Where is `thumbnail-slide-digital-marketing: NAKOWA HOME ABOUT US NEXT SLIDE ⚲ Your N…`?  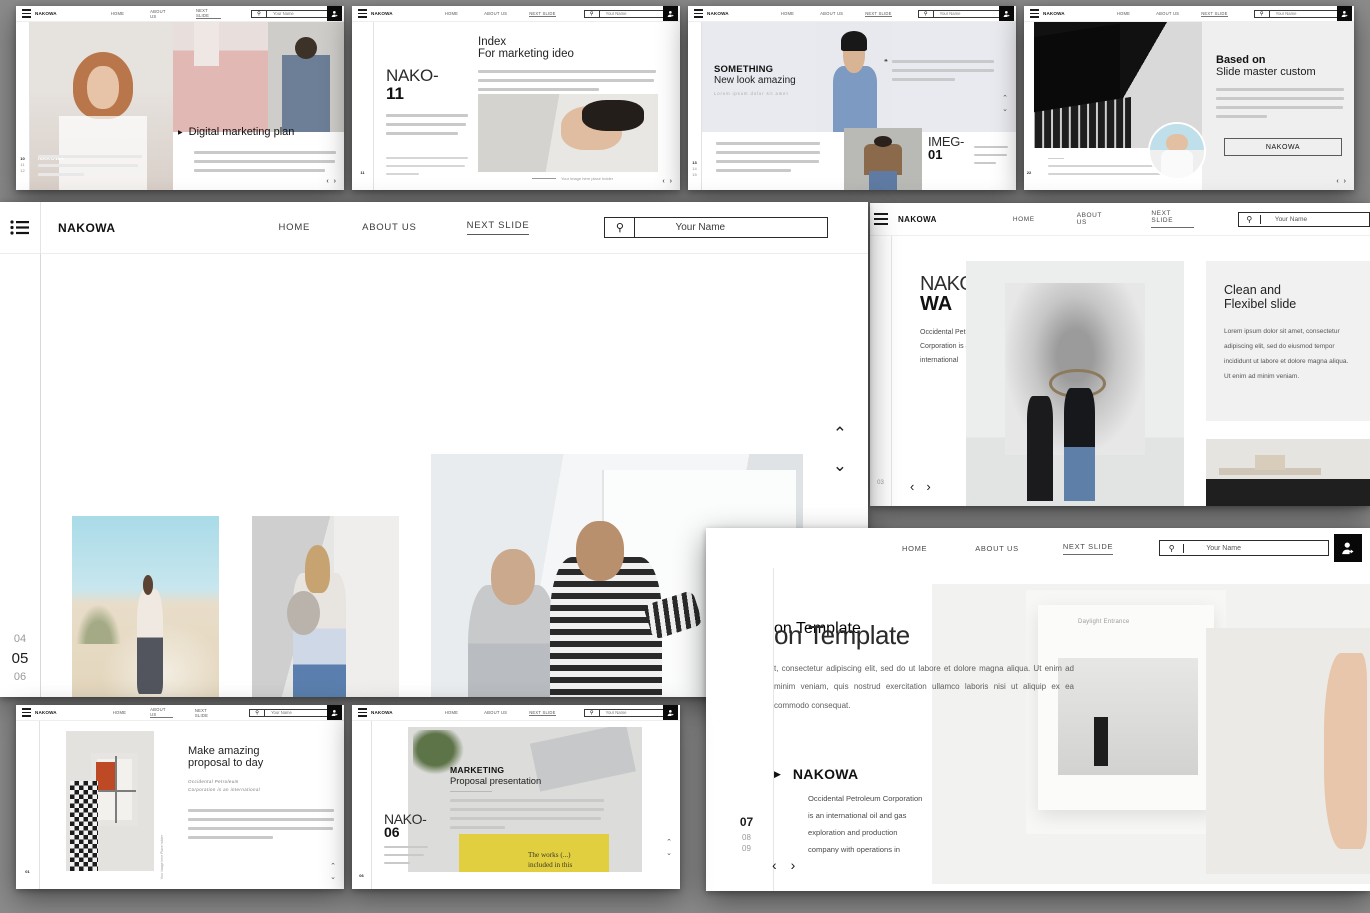 thumbnail-slide-digital-marketing: NAKOWA HOME ABOUT US NEXT SLIDE ⚲ Your N… is located at coordinates (180, 98).